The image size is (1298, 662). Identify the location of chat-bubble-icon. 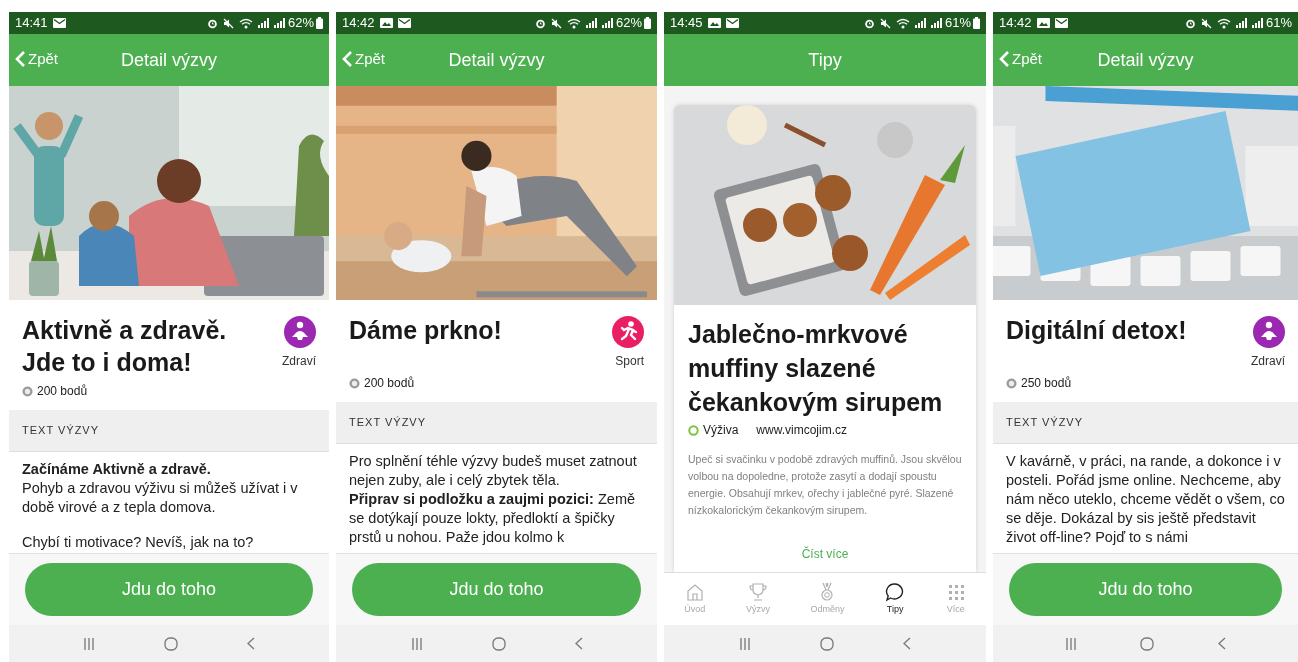
(895, 591).